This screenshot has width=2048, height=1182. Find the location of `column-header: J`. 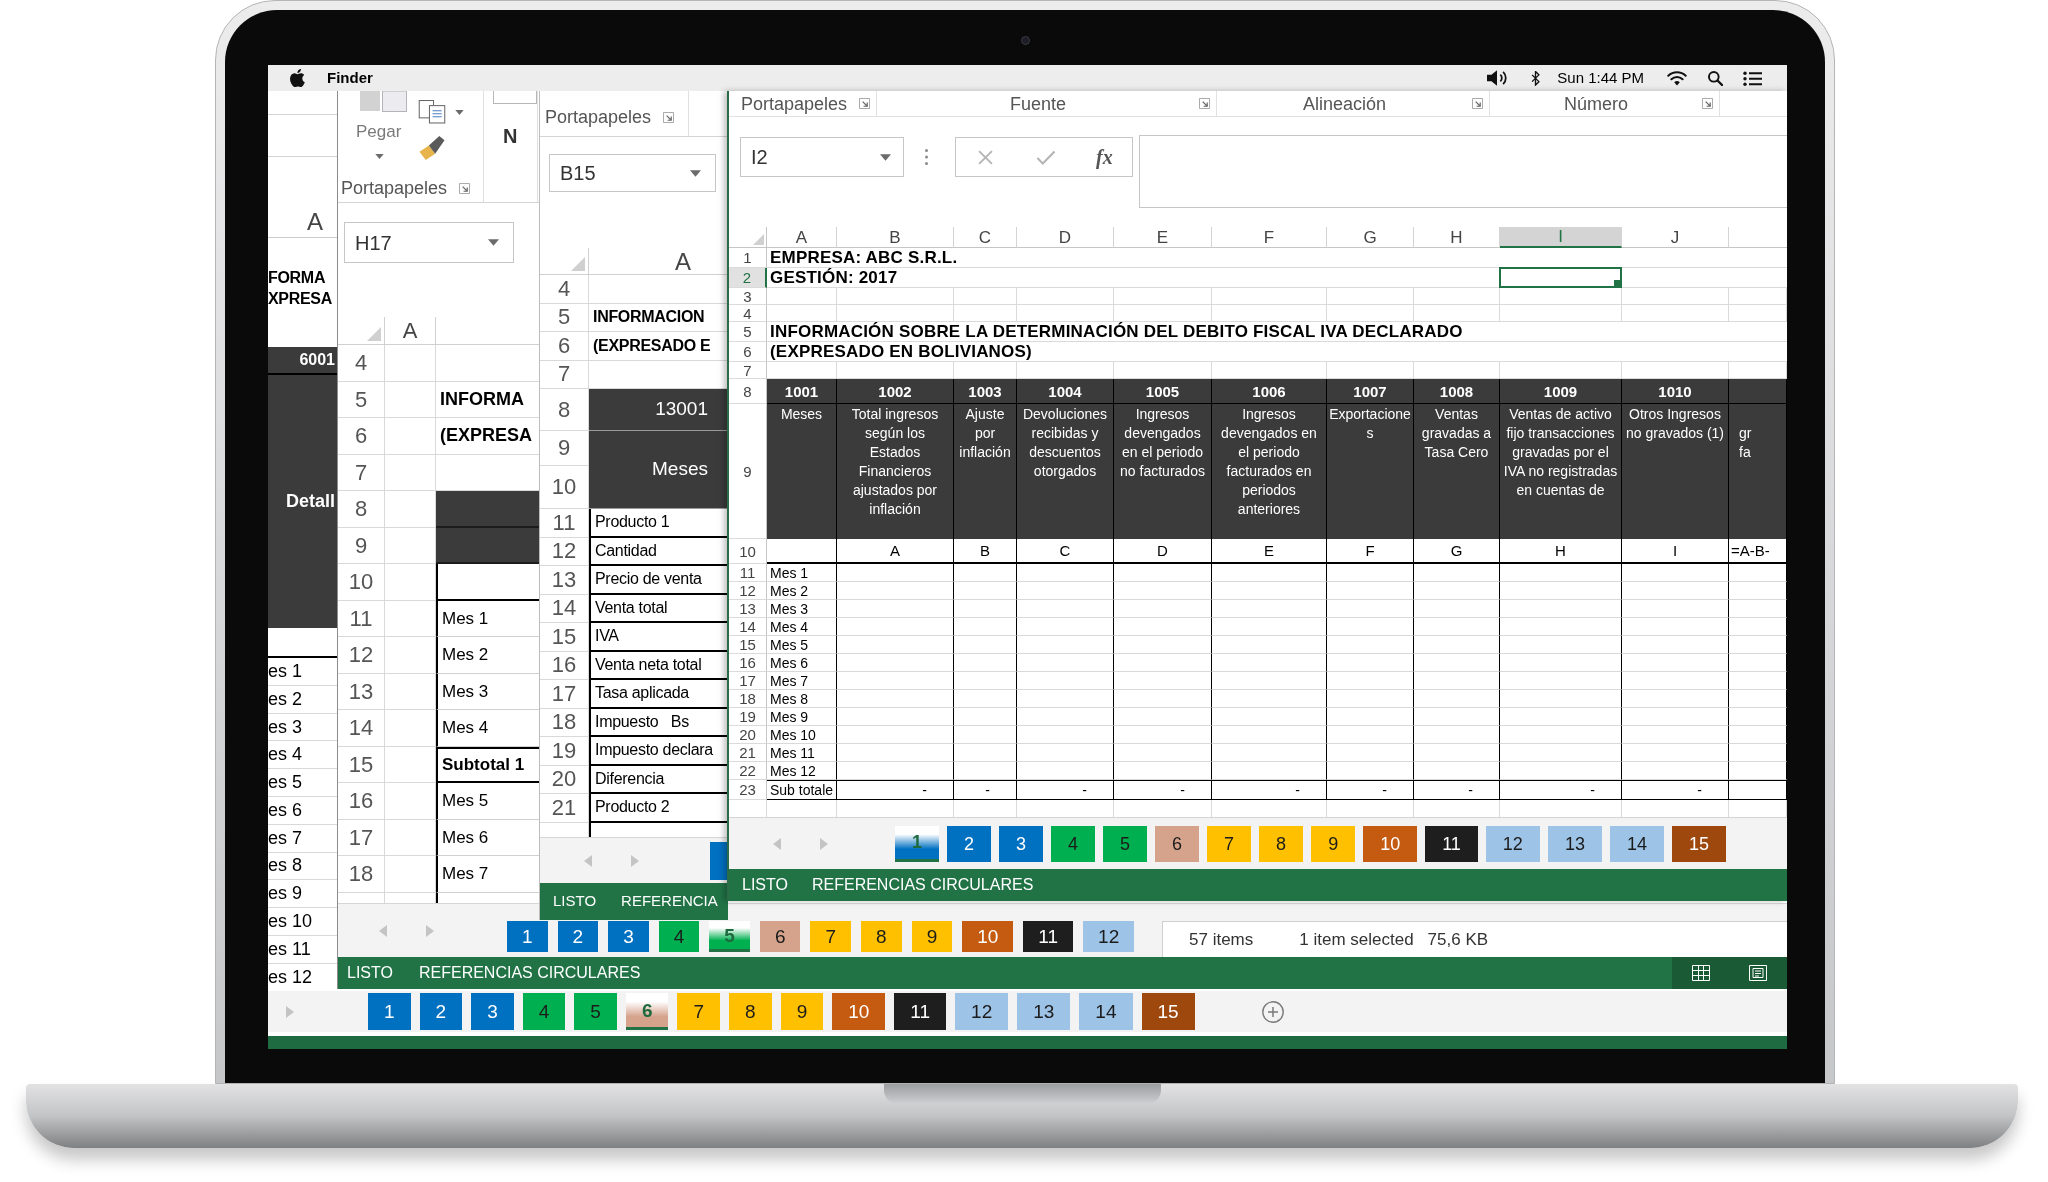

column-header: J is located at coordinates (1675, 237).